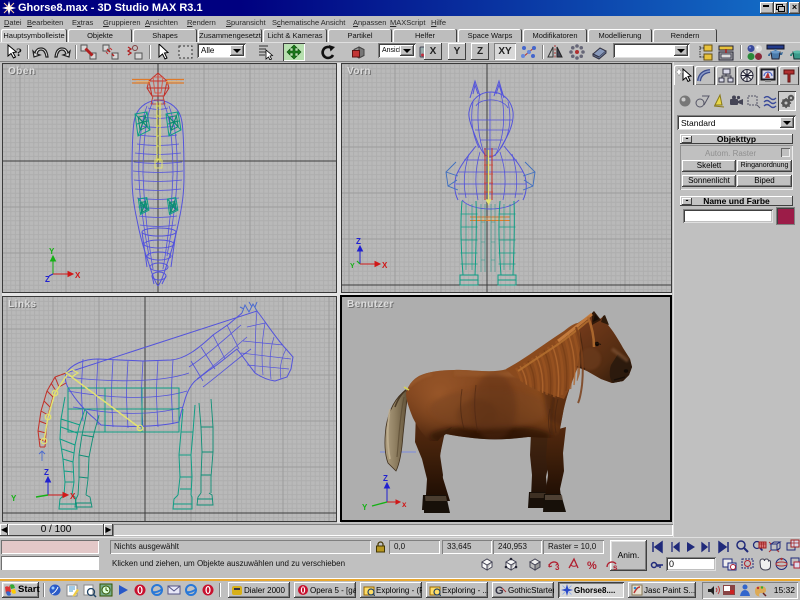 This screenshot has width=800, height=600. I want to click on svg-text: 3, so click(557, 567).